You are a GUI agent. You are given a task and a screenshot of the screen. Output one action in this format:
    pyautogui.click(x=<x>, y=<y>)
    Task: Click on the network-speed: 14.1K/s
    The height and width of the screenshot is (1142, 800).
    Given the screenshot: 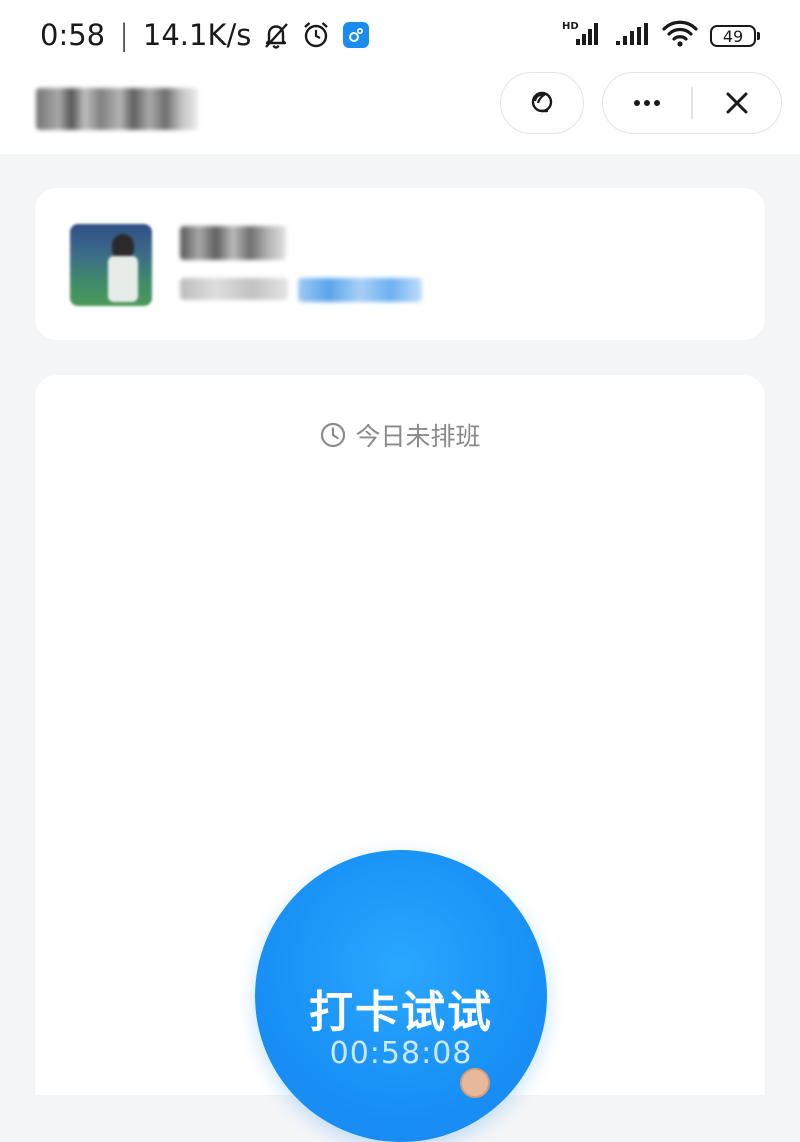 What is the action you would take?
    pyautogui.click(x=197, y=35)
    